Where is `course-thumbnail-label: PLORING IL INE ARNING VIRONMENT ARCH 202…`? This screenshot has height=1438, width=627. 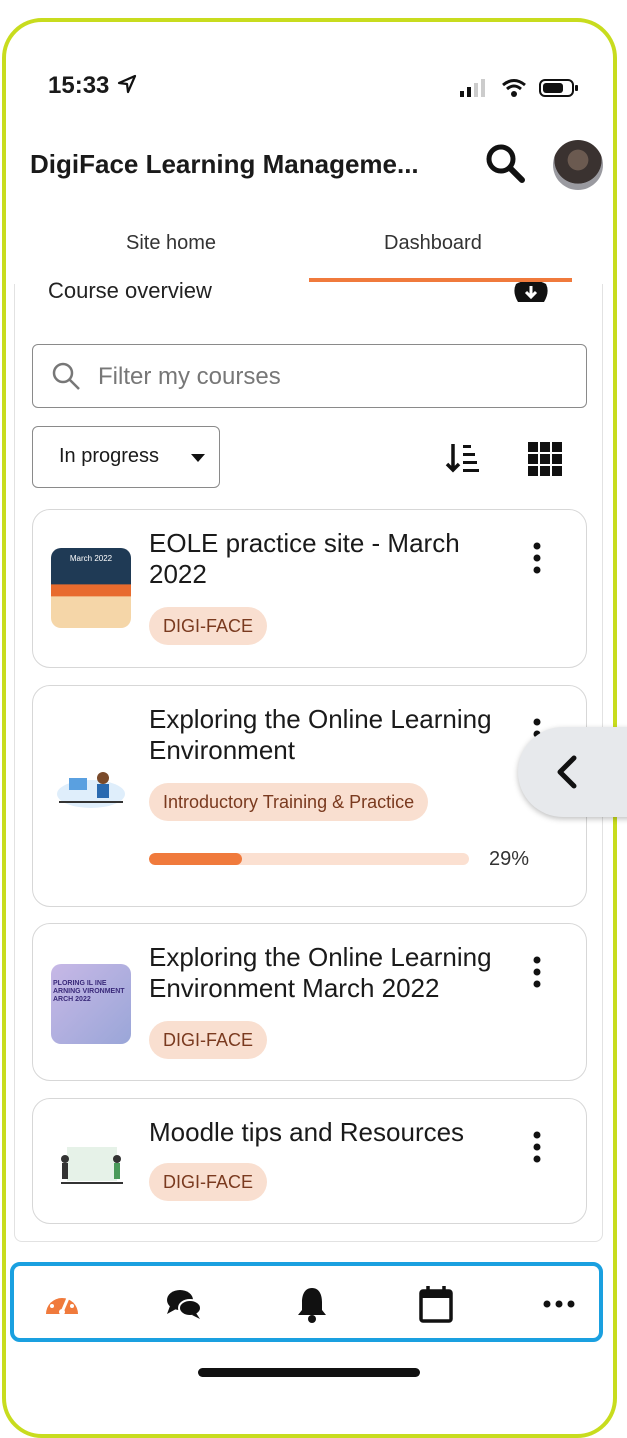 course-thumbnail-label: PLORING IL INE ARNING VIRONMENT ARCH 202… is located at coordinates (89, 991).